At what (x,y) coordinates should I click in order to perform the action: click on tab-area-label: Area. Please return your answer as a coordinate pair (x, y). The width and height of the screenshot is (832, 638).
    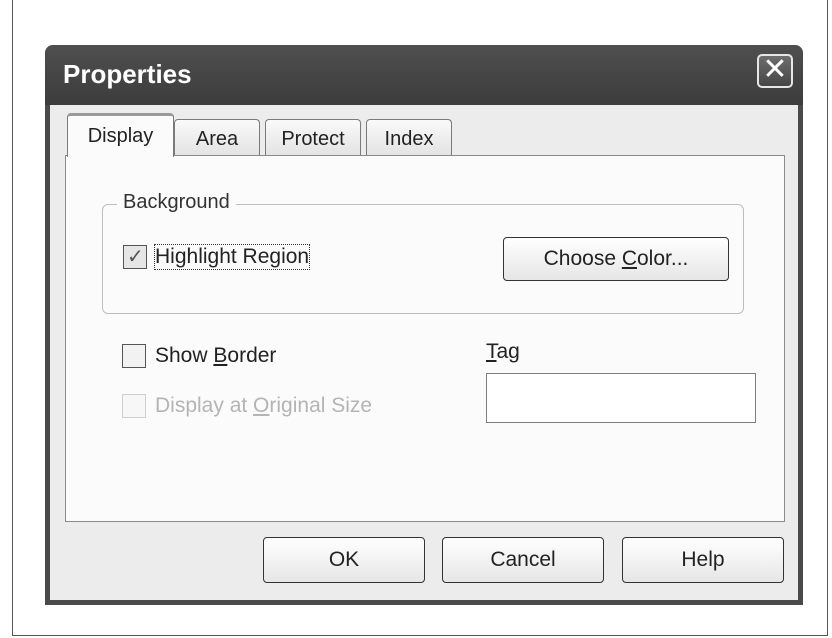
    Looking at the image, I should click on (217, 139).